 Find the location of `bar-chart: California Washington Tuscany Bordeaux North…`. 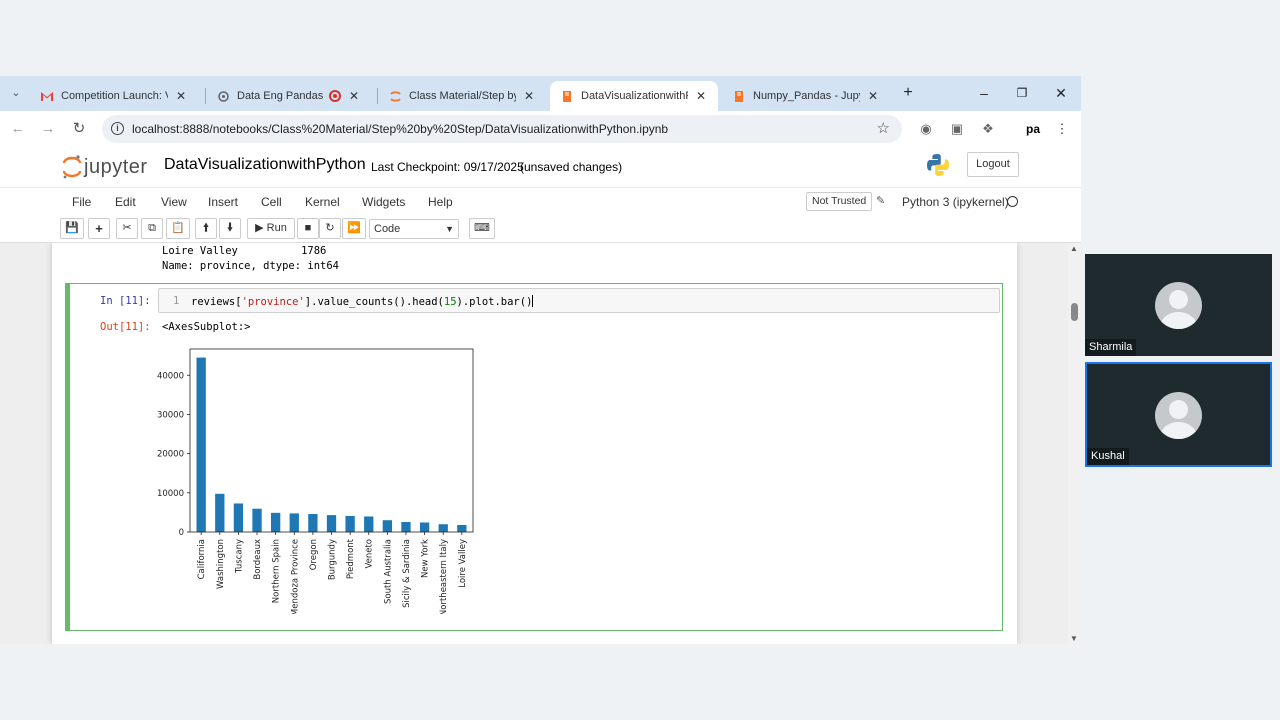

bar-chart: California Washington Tuscany Bordeaux North… is located at coordinates (315, 481).